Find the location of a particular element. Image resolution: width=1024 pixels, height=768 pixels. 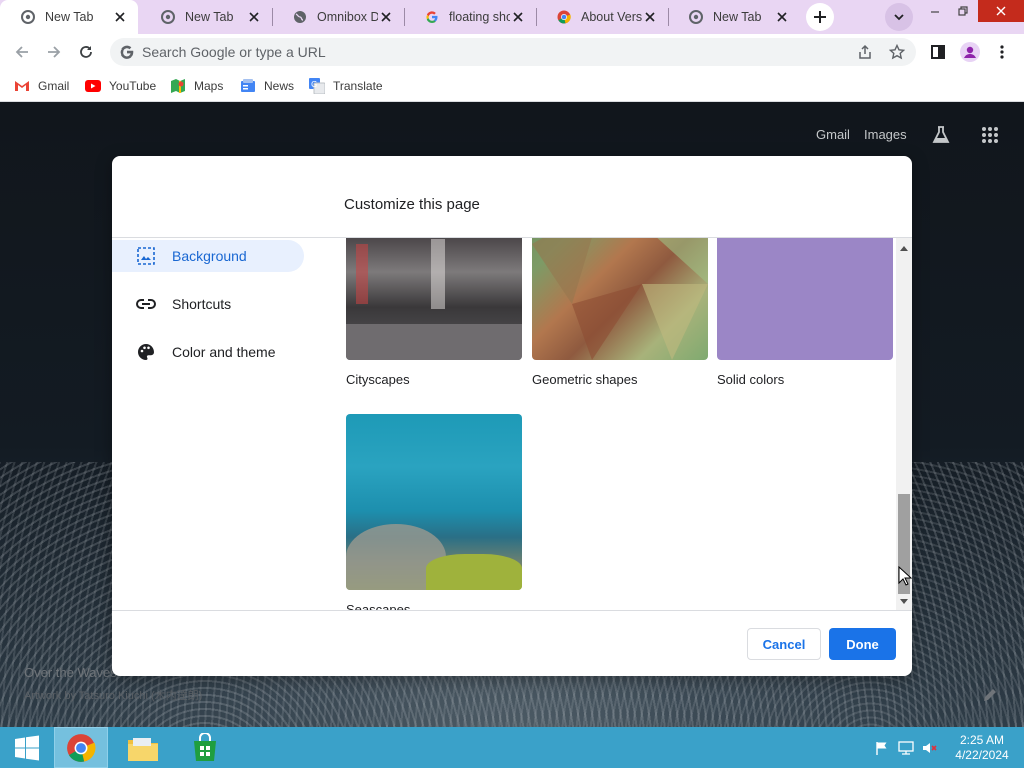

gmail-link: Gmail is located at coordinates (833, 134).